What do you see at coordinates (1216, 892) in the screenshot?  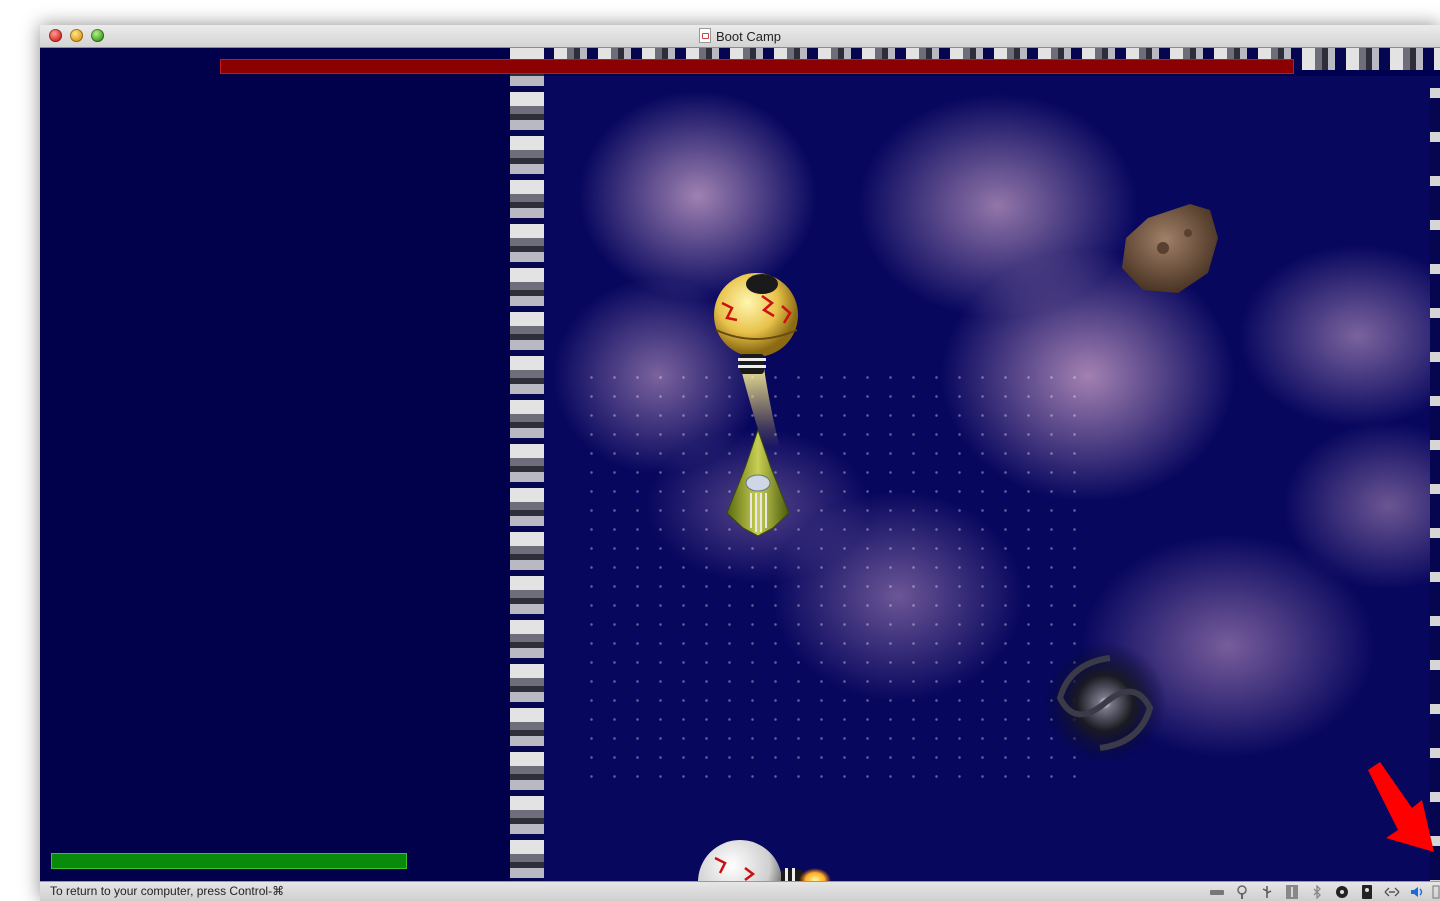 I see `harddisk-icon` at bounding box center [1216, 892].